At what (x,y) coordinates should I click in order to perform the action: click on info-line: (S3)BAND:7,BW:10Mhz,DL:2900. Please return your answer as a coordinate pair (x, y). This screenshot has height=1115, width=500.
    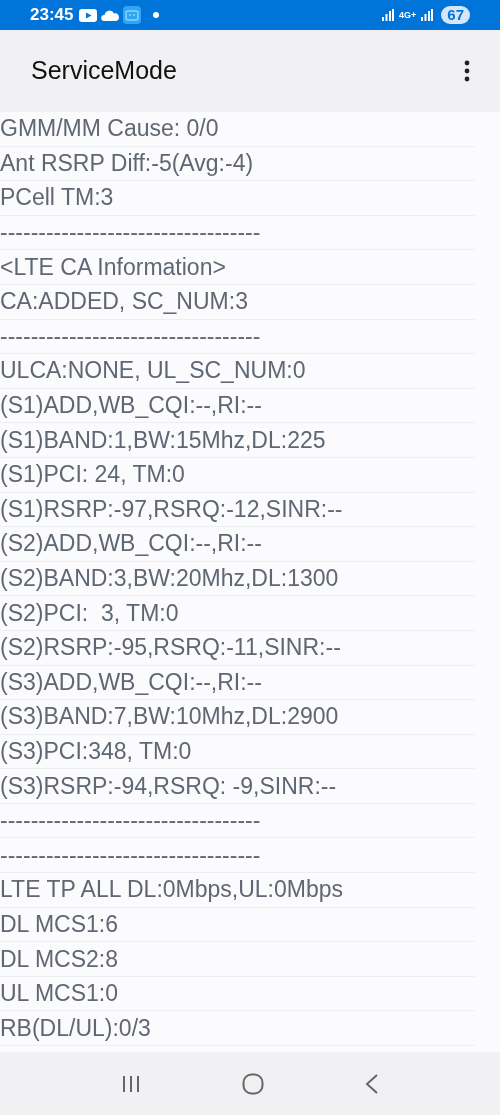
    Looking at the image, I should click on (169, 717).